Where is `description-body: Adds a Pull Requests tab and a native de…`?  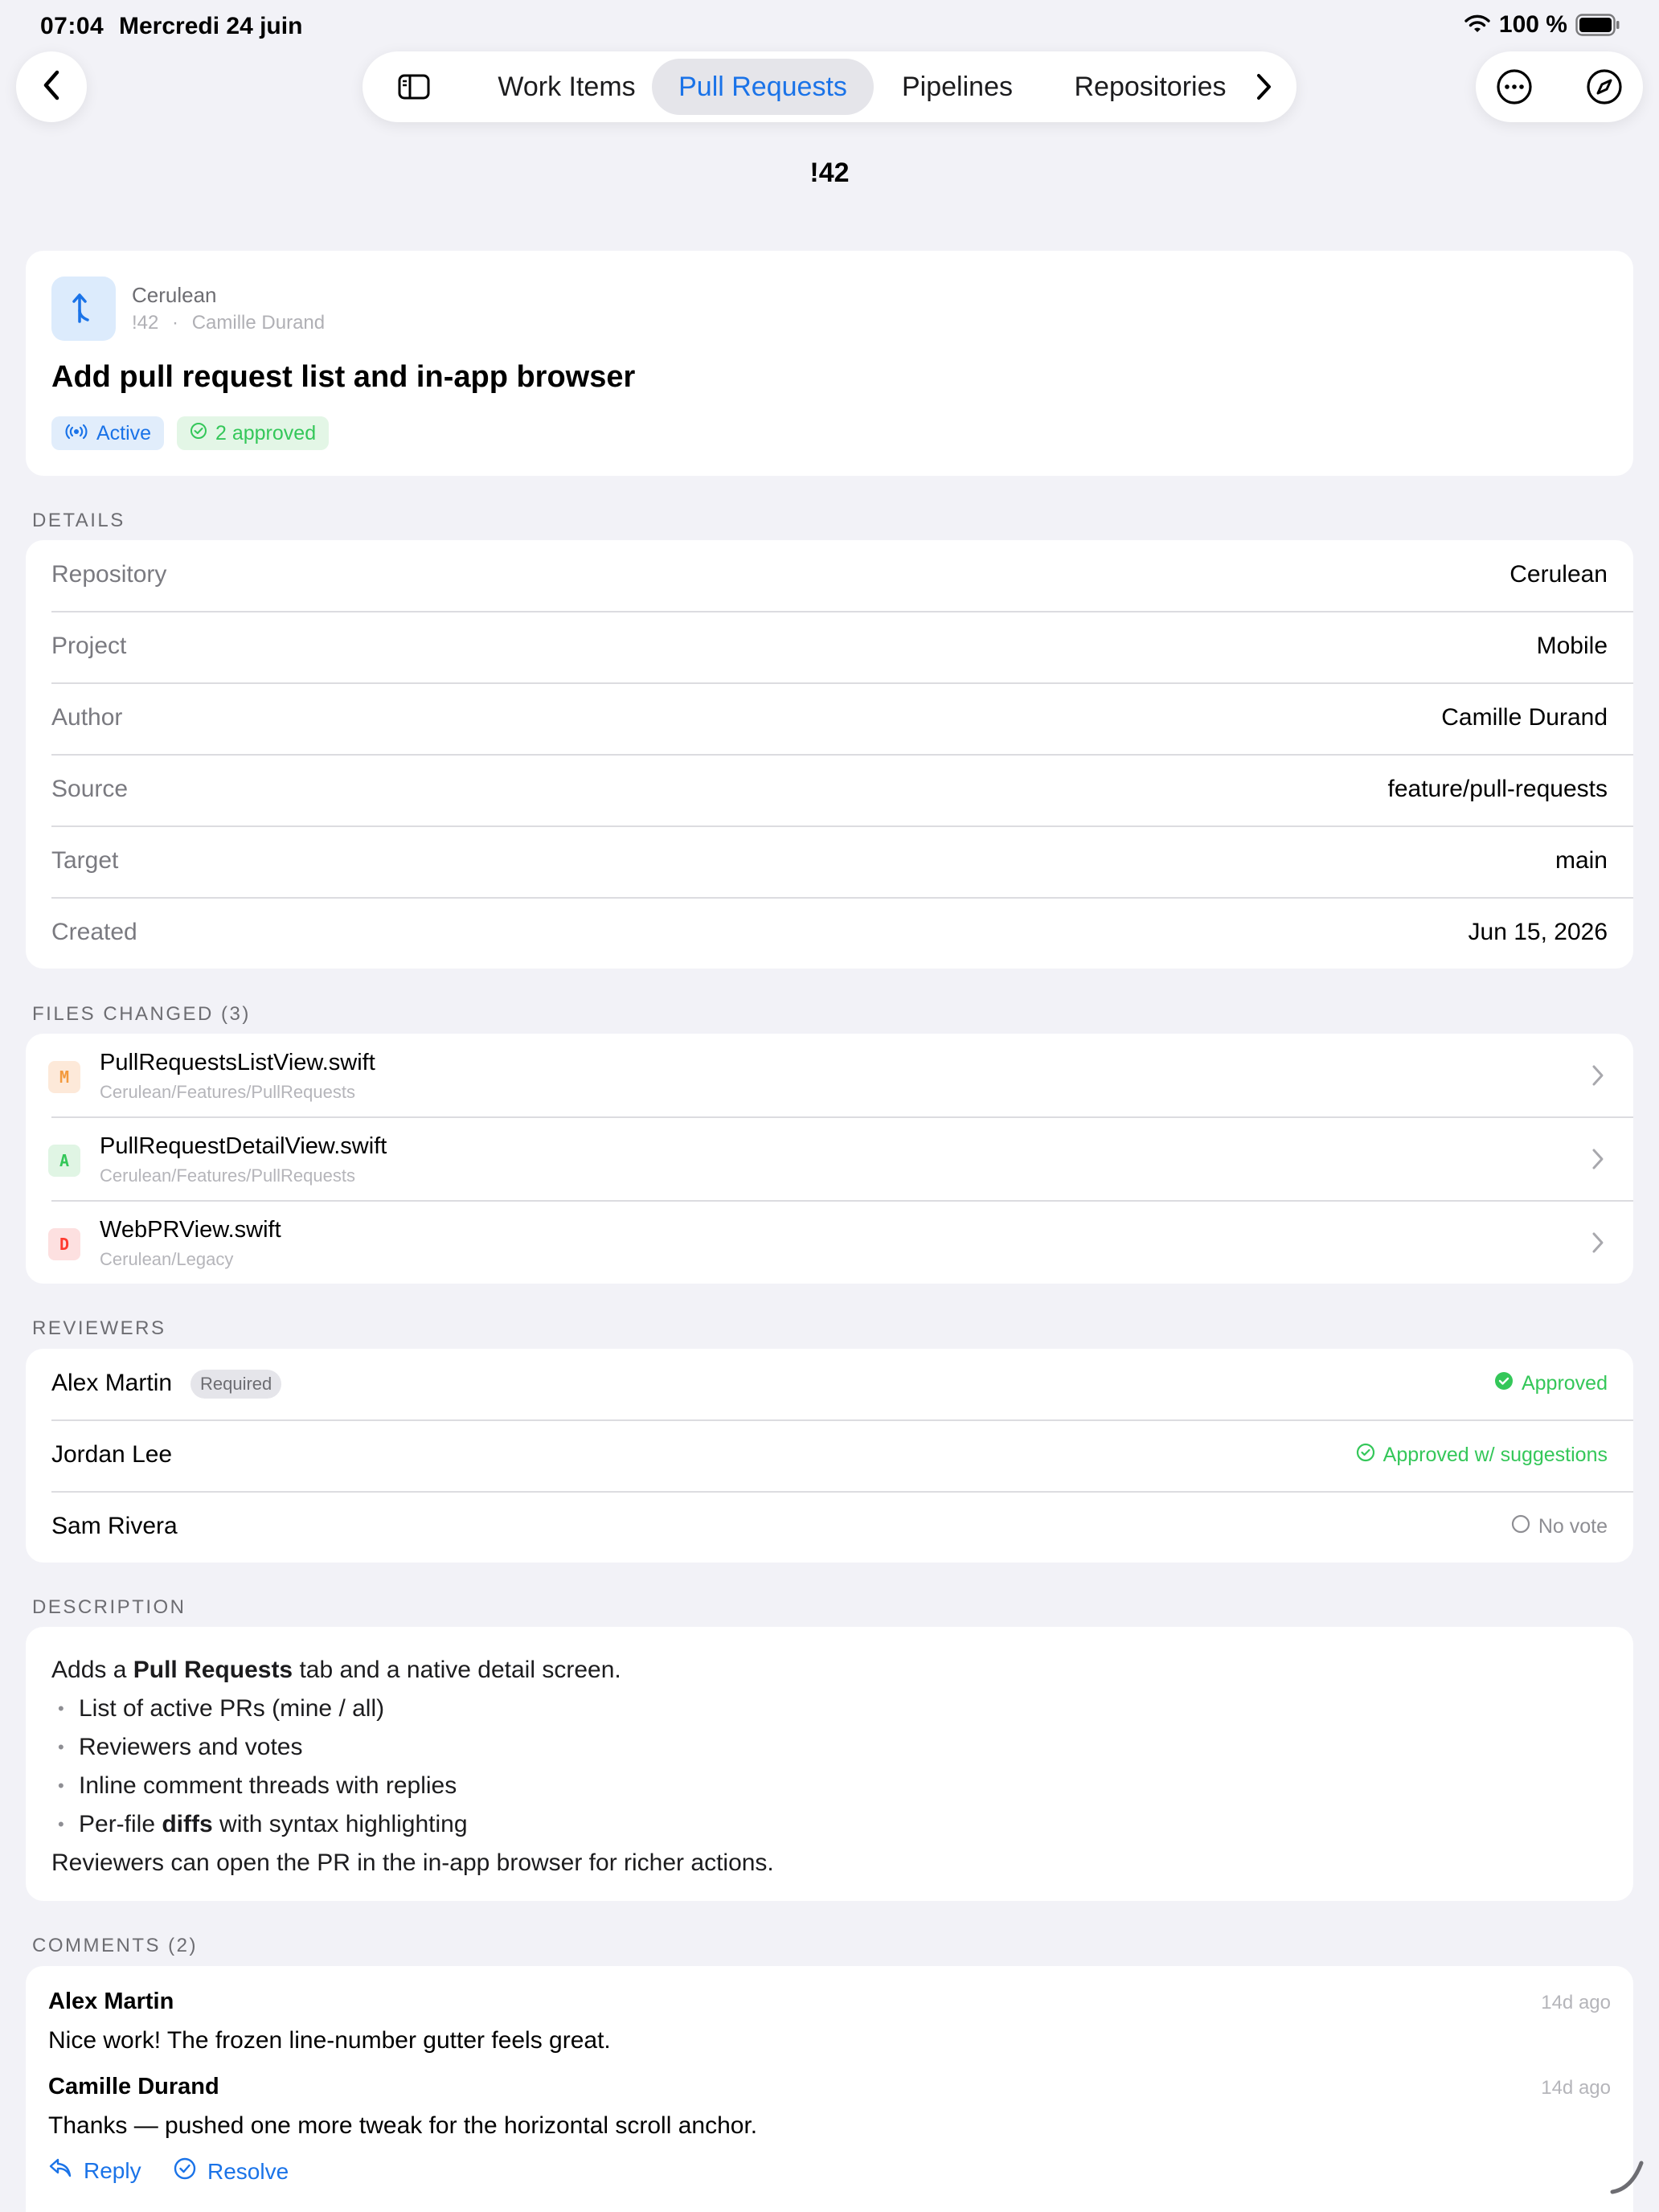 description-body: Adds a Pull Requests tab and a native de… is located at coordinates (412, 1766).